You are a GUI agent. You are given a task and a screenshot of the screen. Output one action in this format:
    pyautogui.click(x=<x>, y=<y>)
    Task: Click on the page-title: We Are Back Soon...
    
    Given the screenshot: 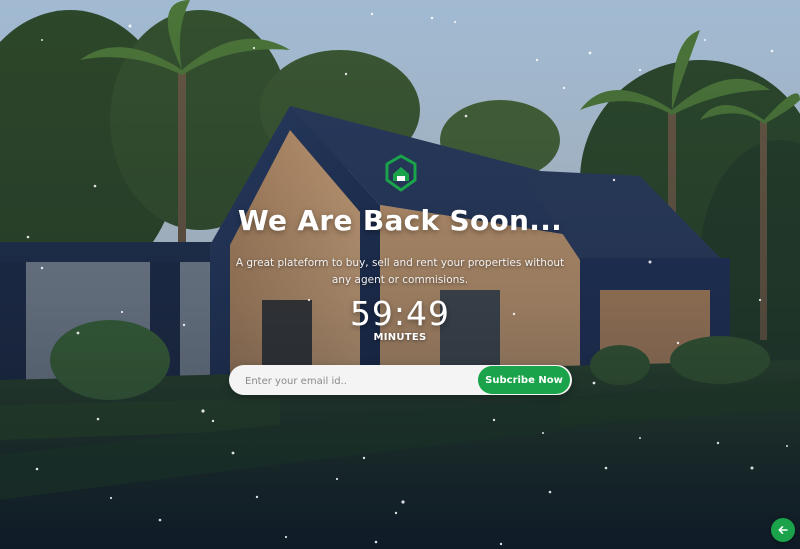 What is the action you would take?
    pyautogui.click(x=400, y=220)
    